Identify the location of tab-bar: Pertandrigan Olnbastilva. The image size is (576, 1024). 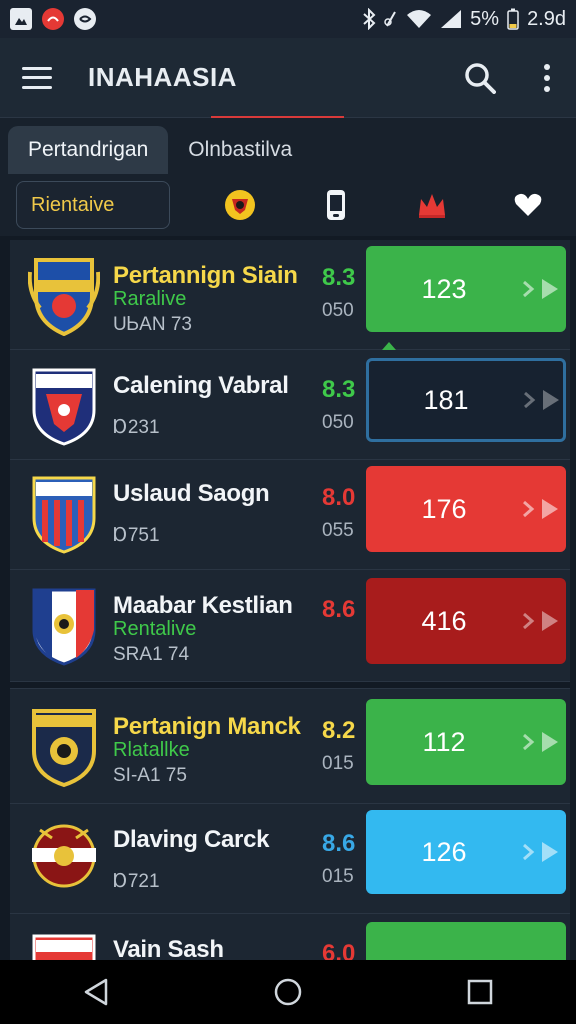
(288, 146).